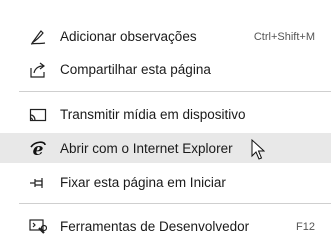 Image resolution: width=331 pixels, height=242 pixels. Describe the element at coordinates (38, 227) in the screenshot. I see `developer-tools-icon` at that location.